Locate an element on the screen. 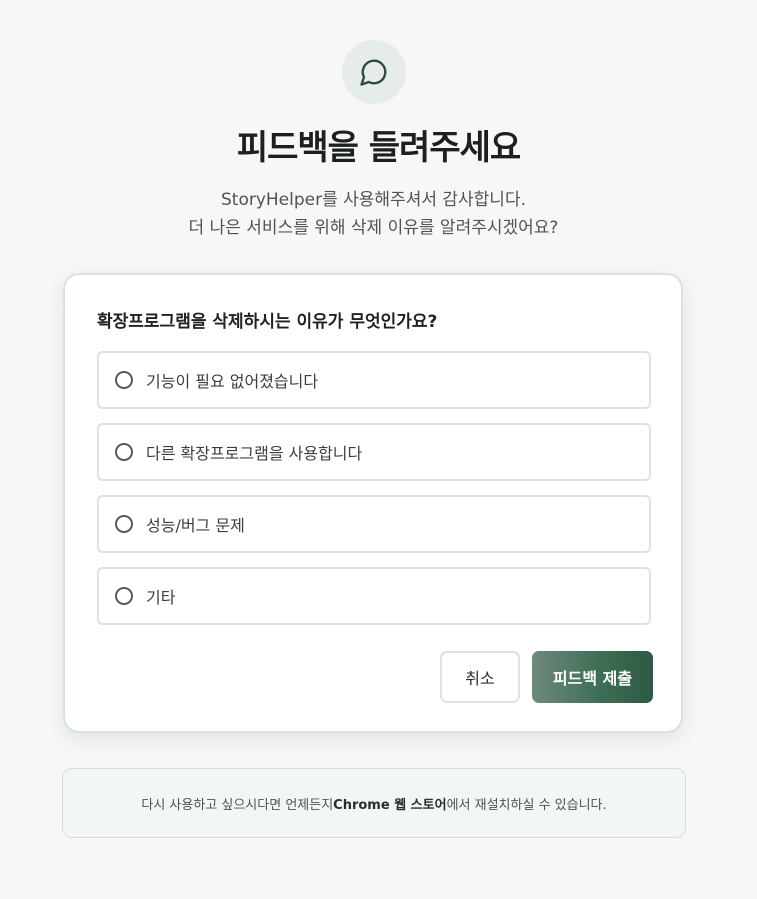 The image size is (757, 899). notice-suffix: 에서 재설치하실 수 있습니다. is located at coordinates (526, 805).